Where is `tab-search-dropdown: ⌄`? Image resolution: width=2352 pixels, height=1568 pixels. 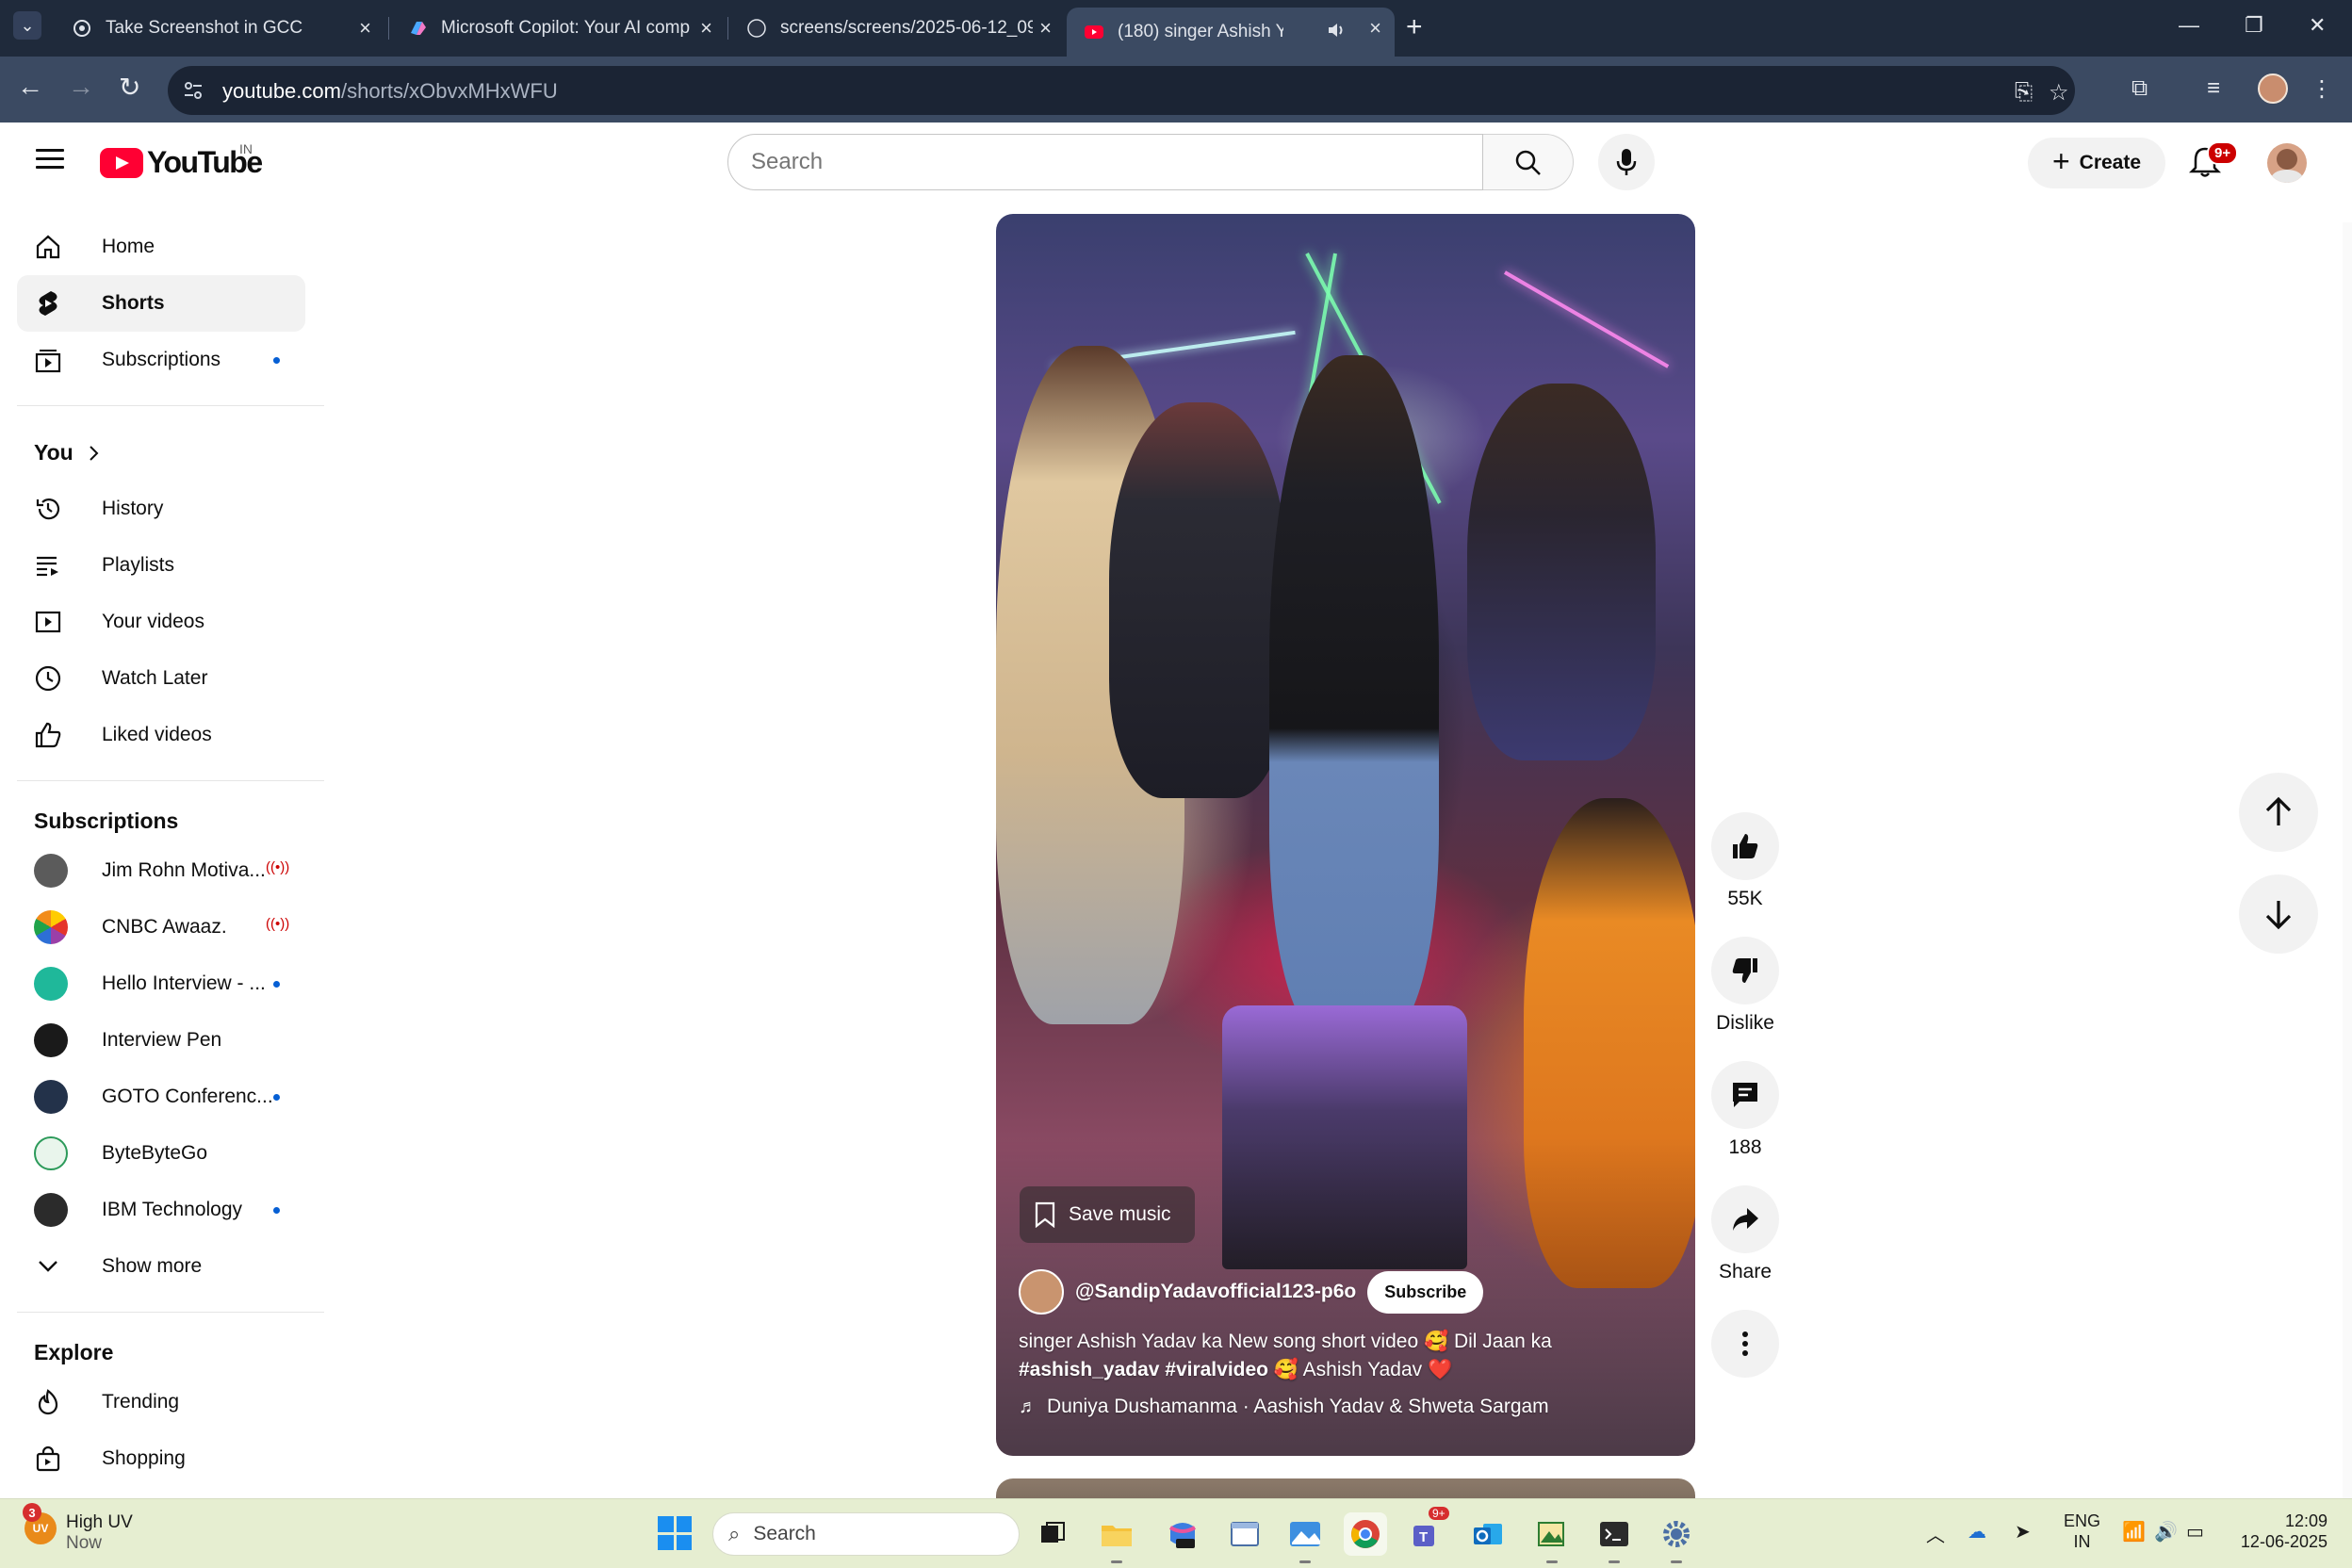 tab-search-dropdown: ⌄ is located at coordinates (27, 25).